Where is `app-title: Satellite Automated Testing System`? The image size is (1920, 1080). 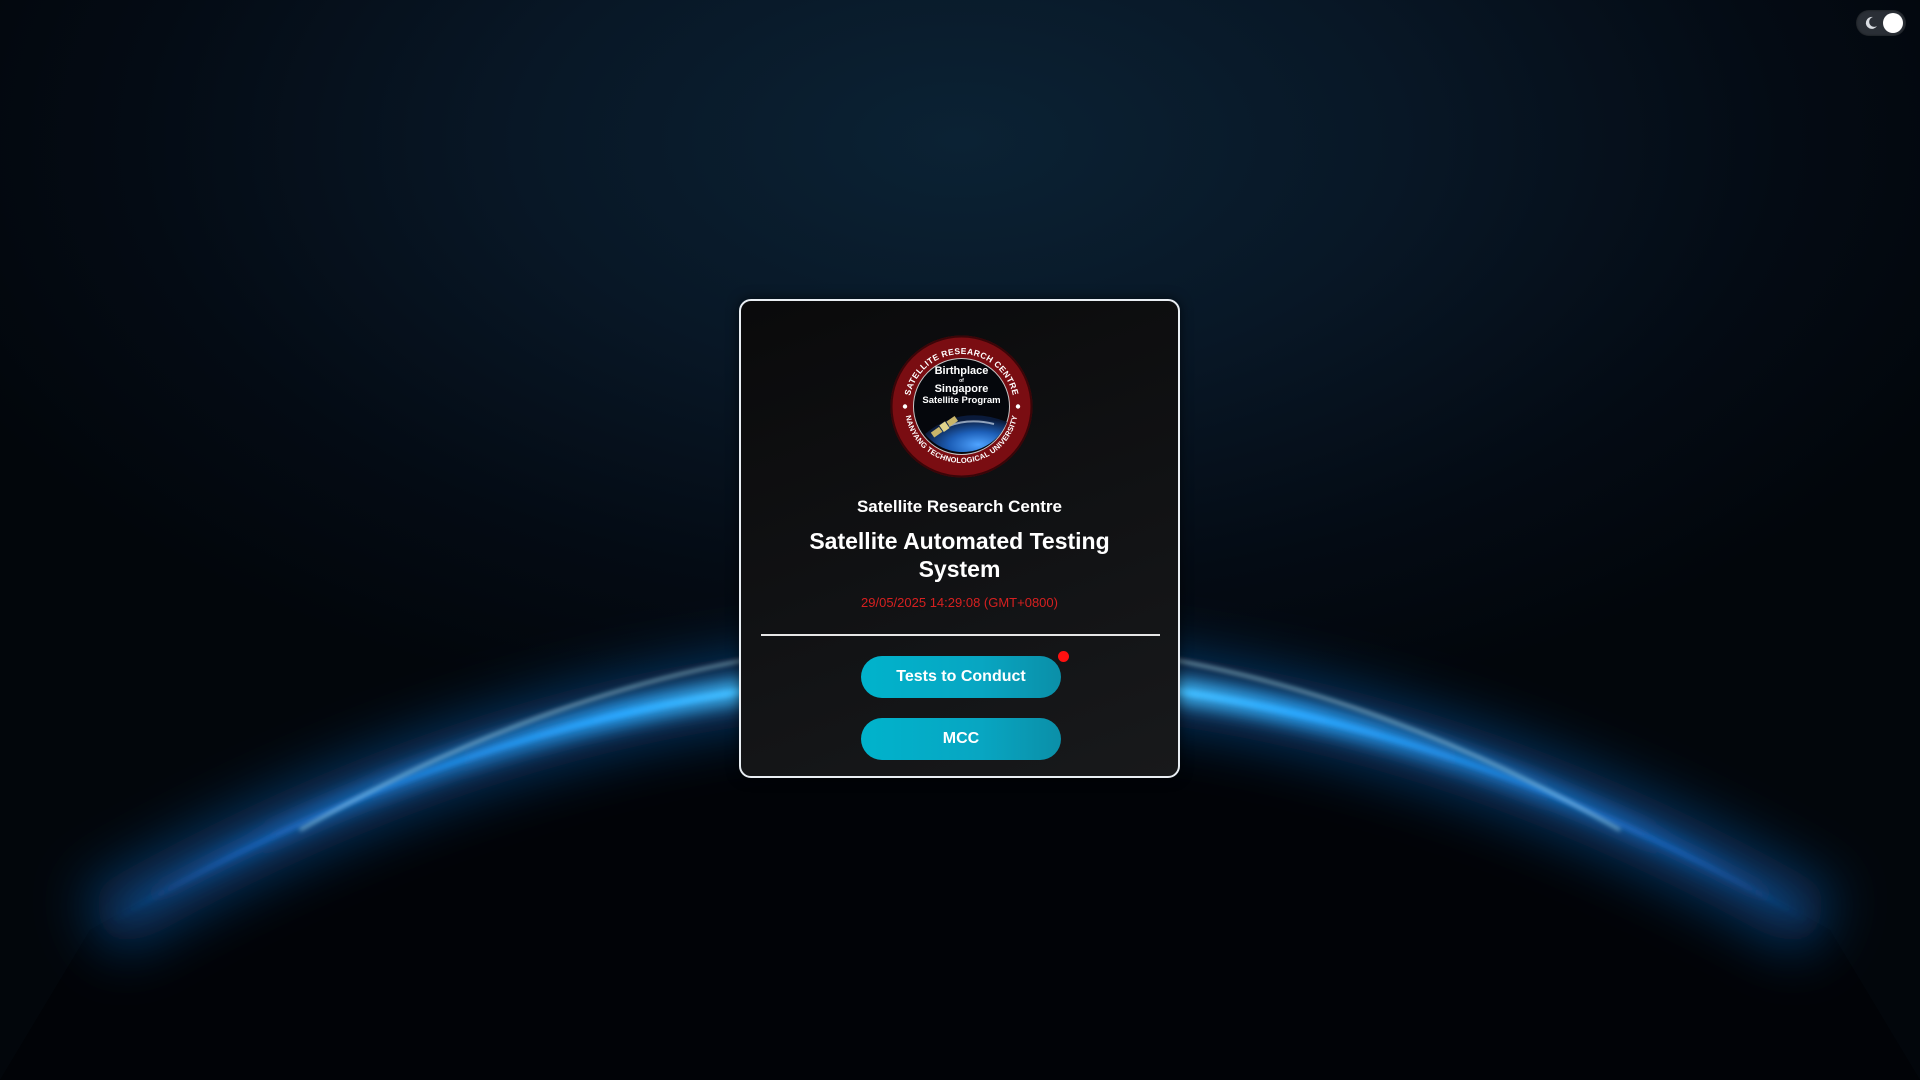 app-title: Satellite Automated Testing System is located at coordinates (959, 555).